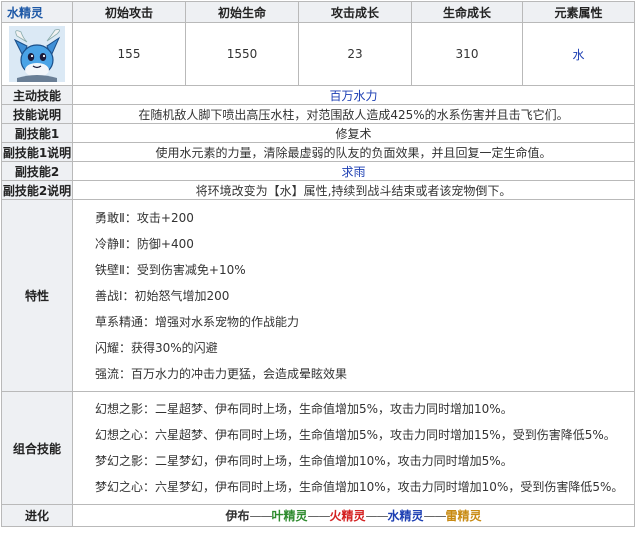 This screenshot has height=536, width=635. Describe the element at coordinates (129, 12) in the screenshot. I see `stat-header-attack: 初始攻击` at that location.